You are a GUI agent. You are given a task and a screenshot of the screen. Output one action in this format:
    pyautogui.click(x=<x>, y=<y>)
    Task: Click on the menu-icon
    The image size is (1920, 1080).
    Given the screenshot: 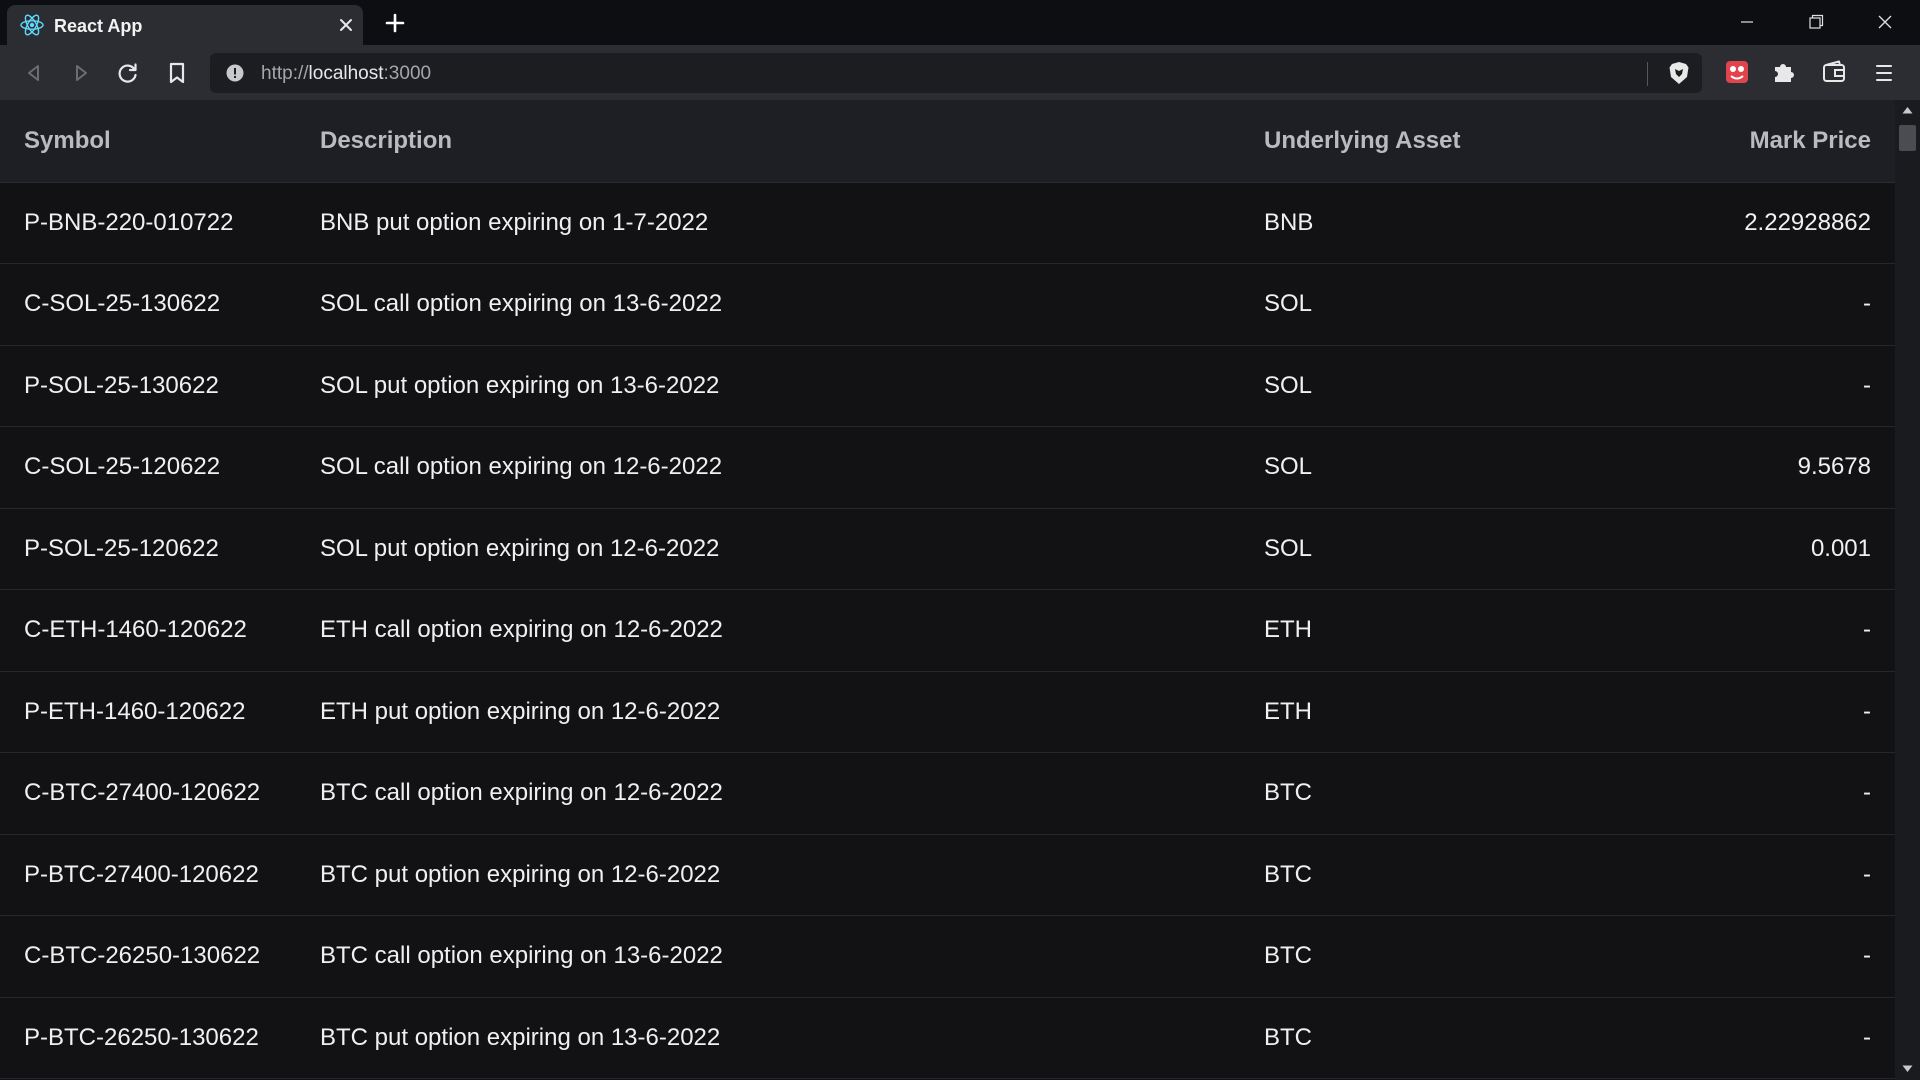 What is the action you would take?
    pyautogui.click(x=1884, y=73)
    